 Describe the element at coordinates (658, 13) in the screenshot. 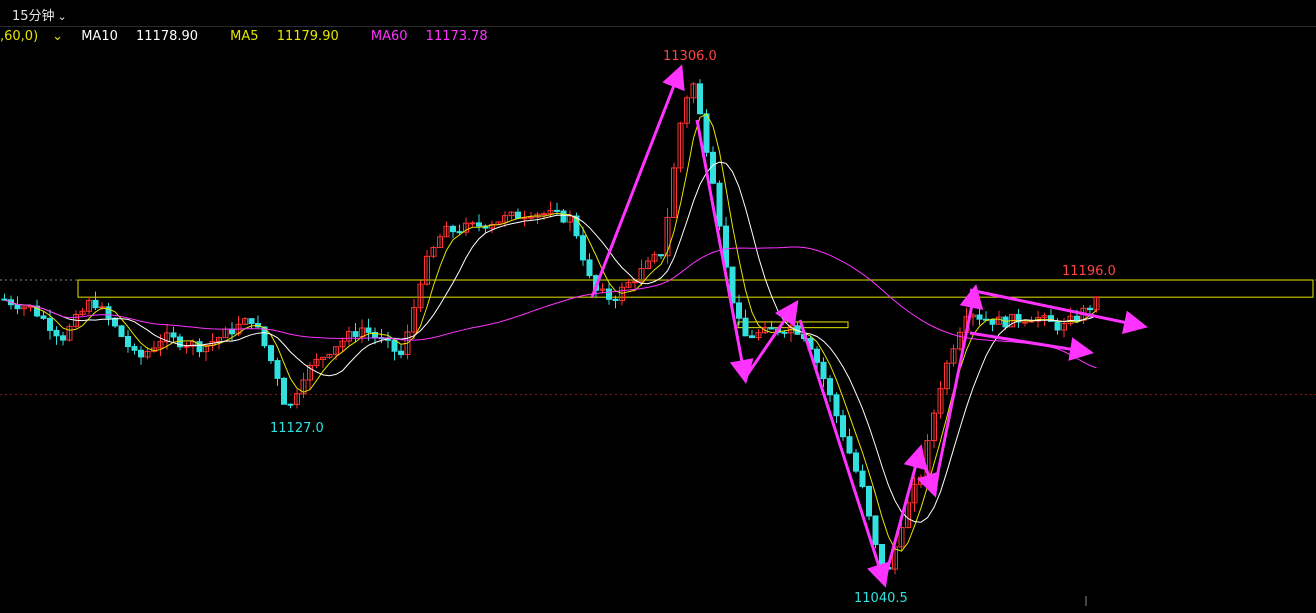

I see `chart-toolbar: 15分钟 ⌄` at that location.